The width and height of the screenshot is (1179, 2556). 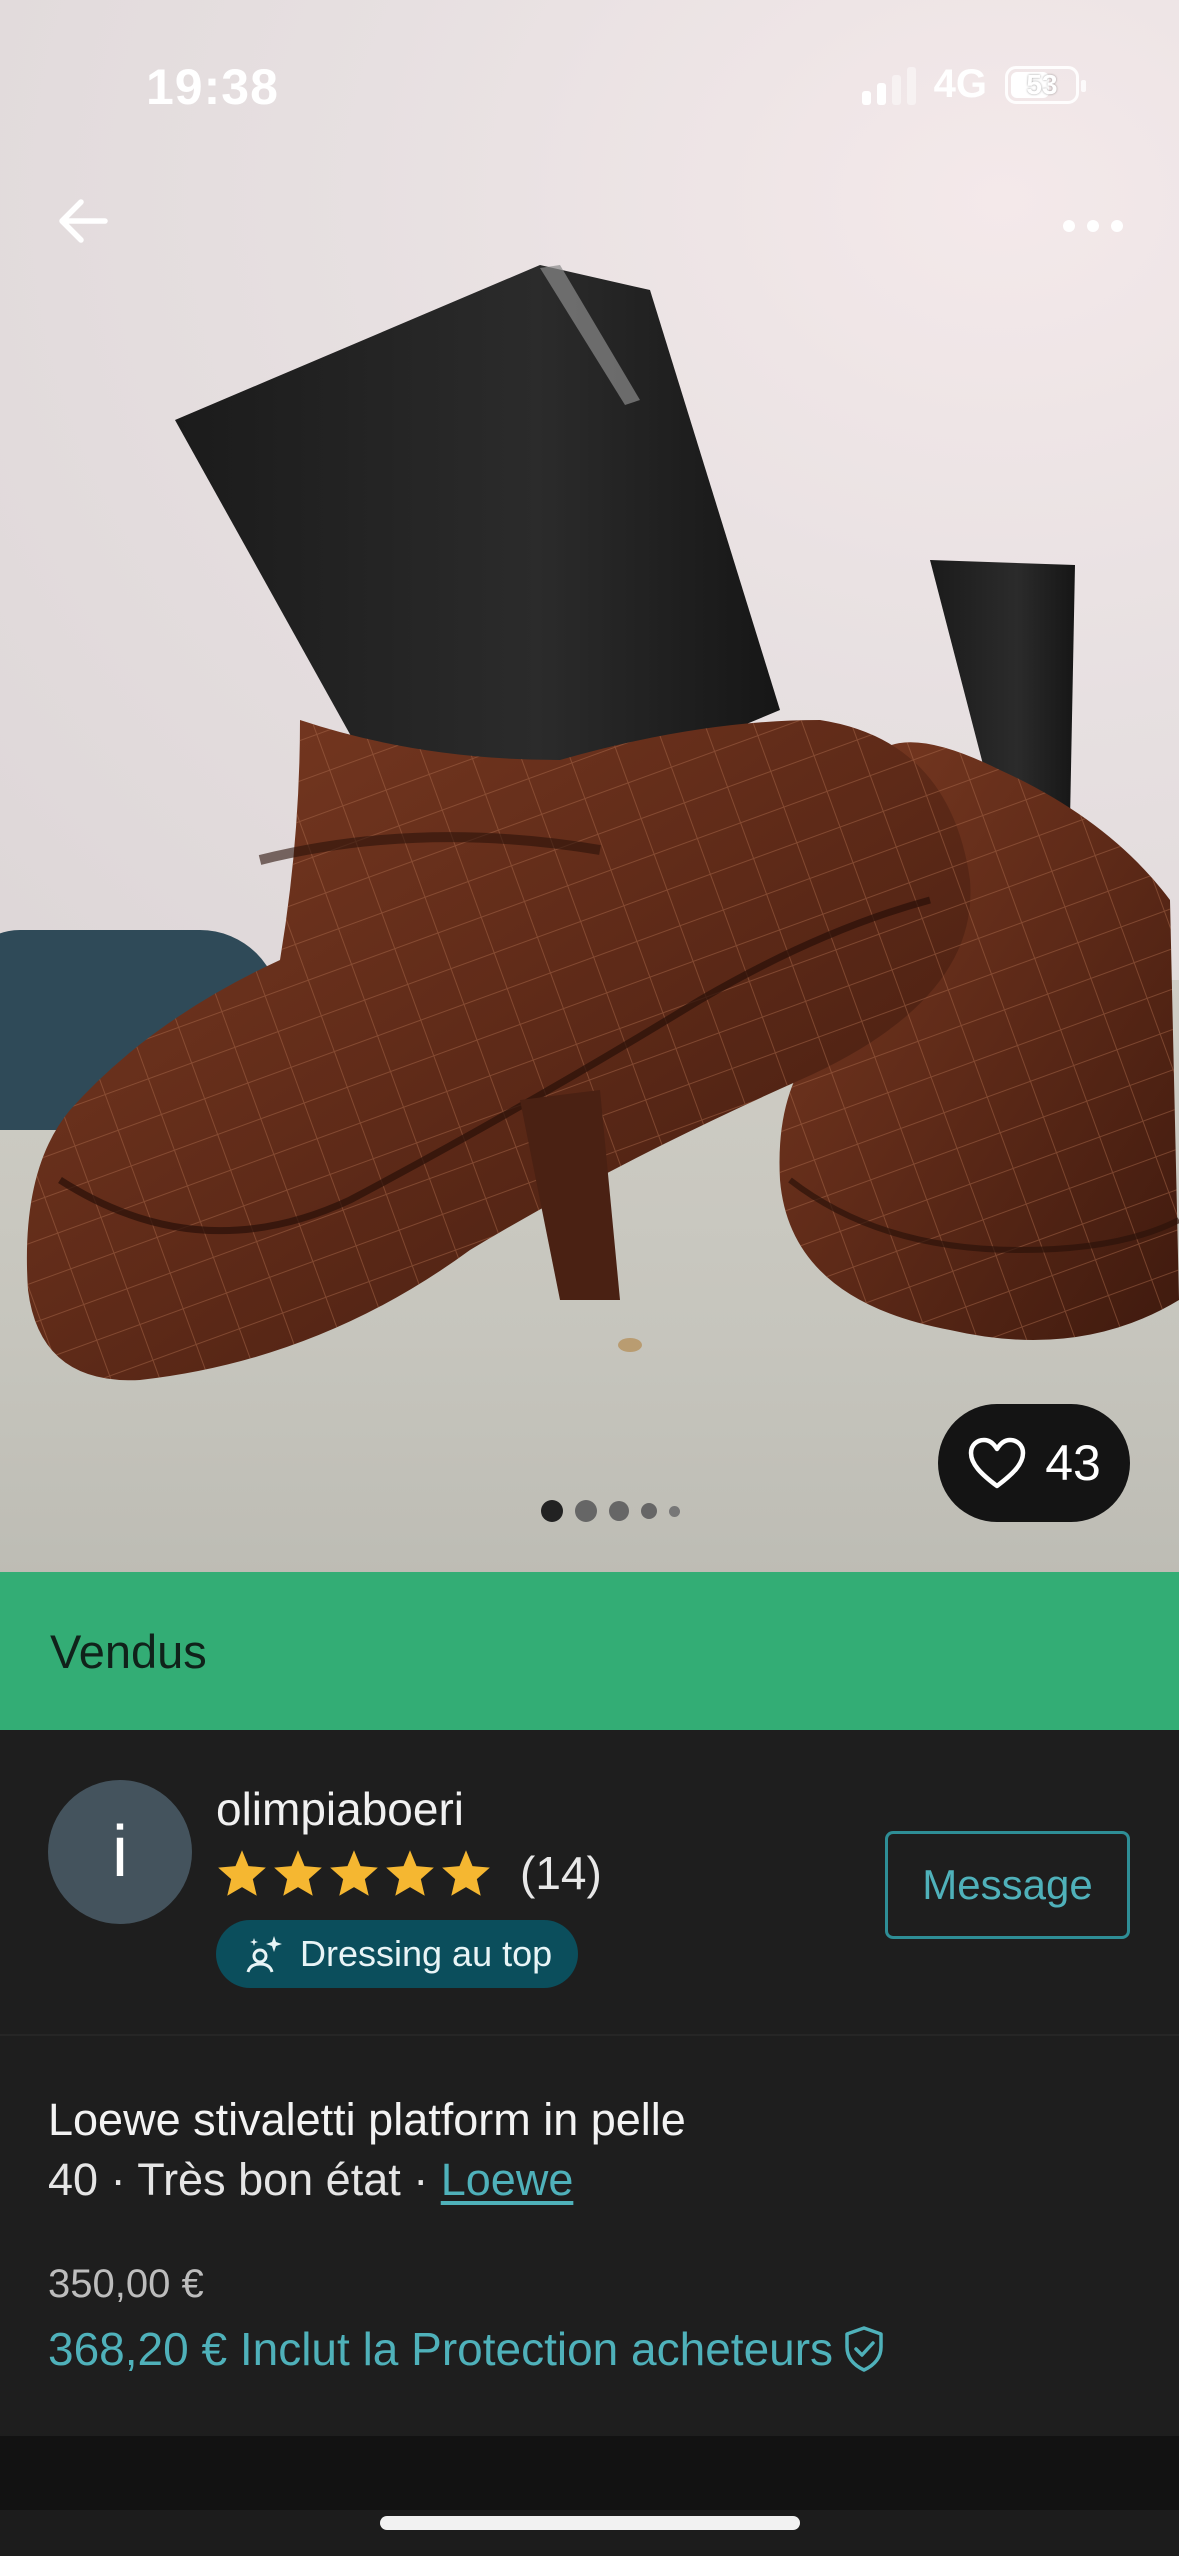 I want to click on more-options-button, so click(x=1093, y=226).